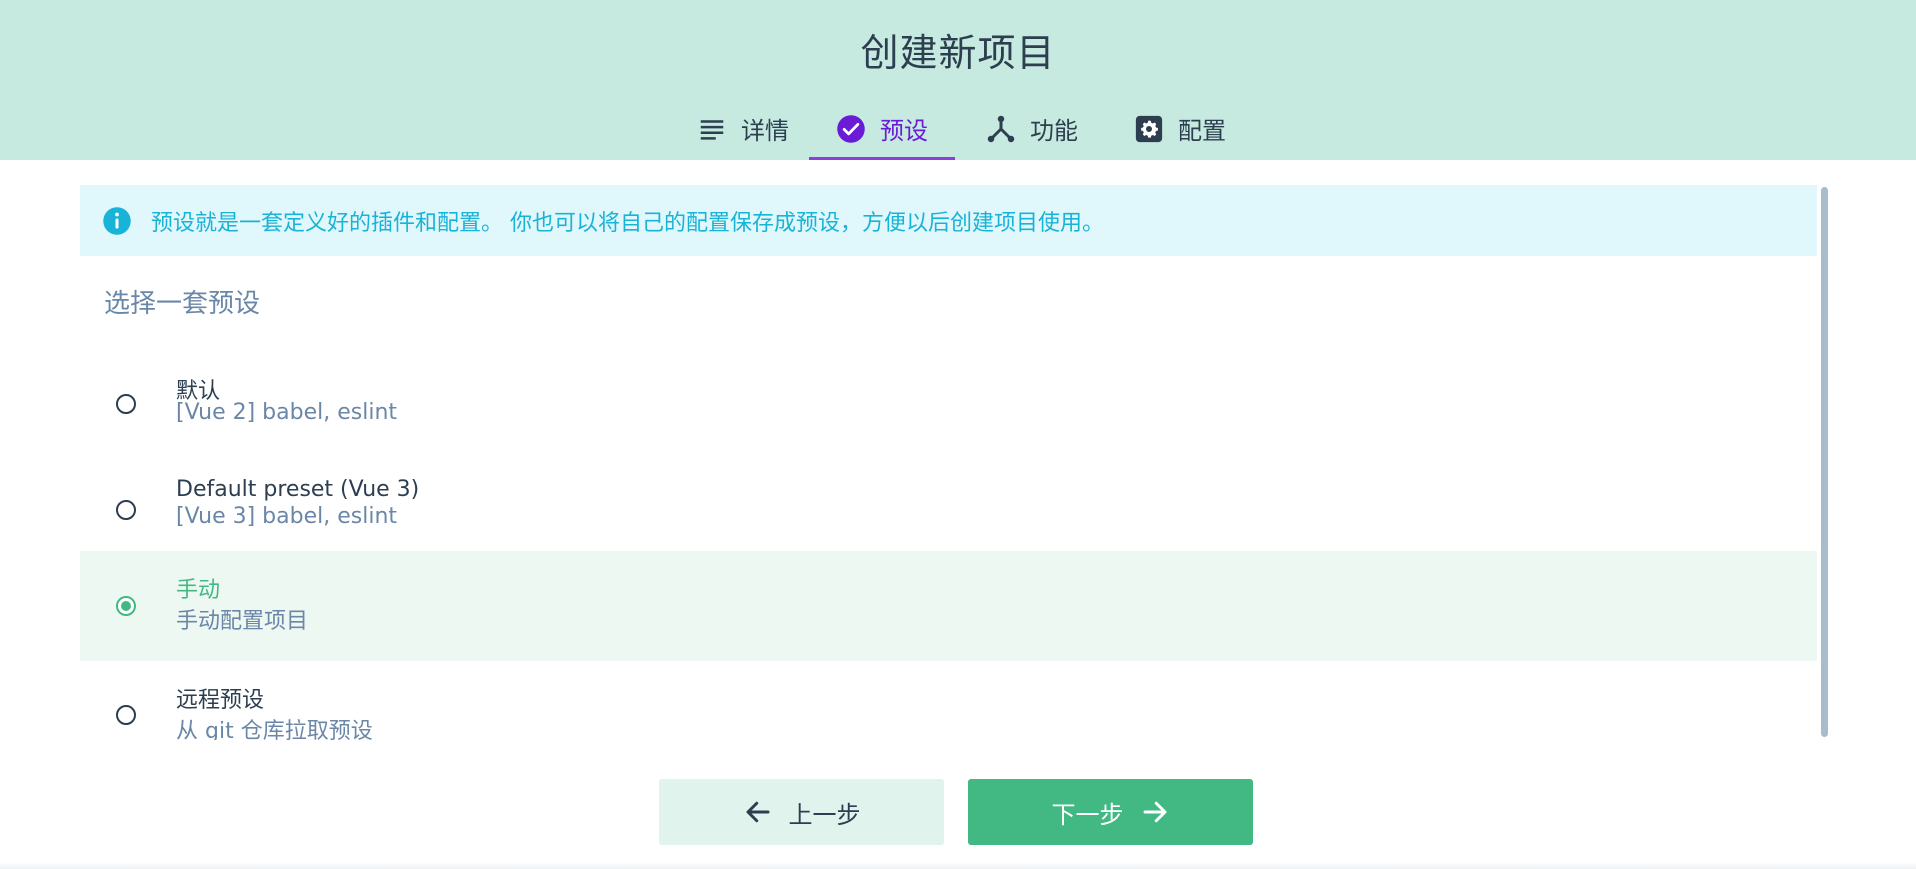 Image resolution: width=1916 pixels, height=869 pixels. I want to click on option-description: [Vue 3] babel, eslint, so click(287, 516).